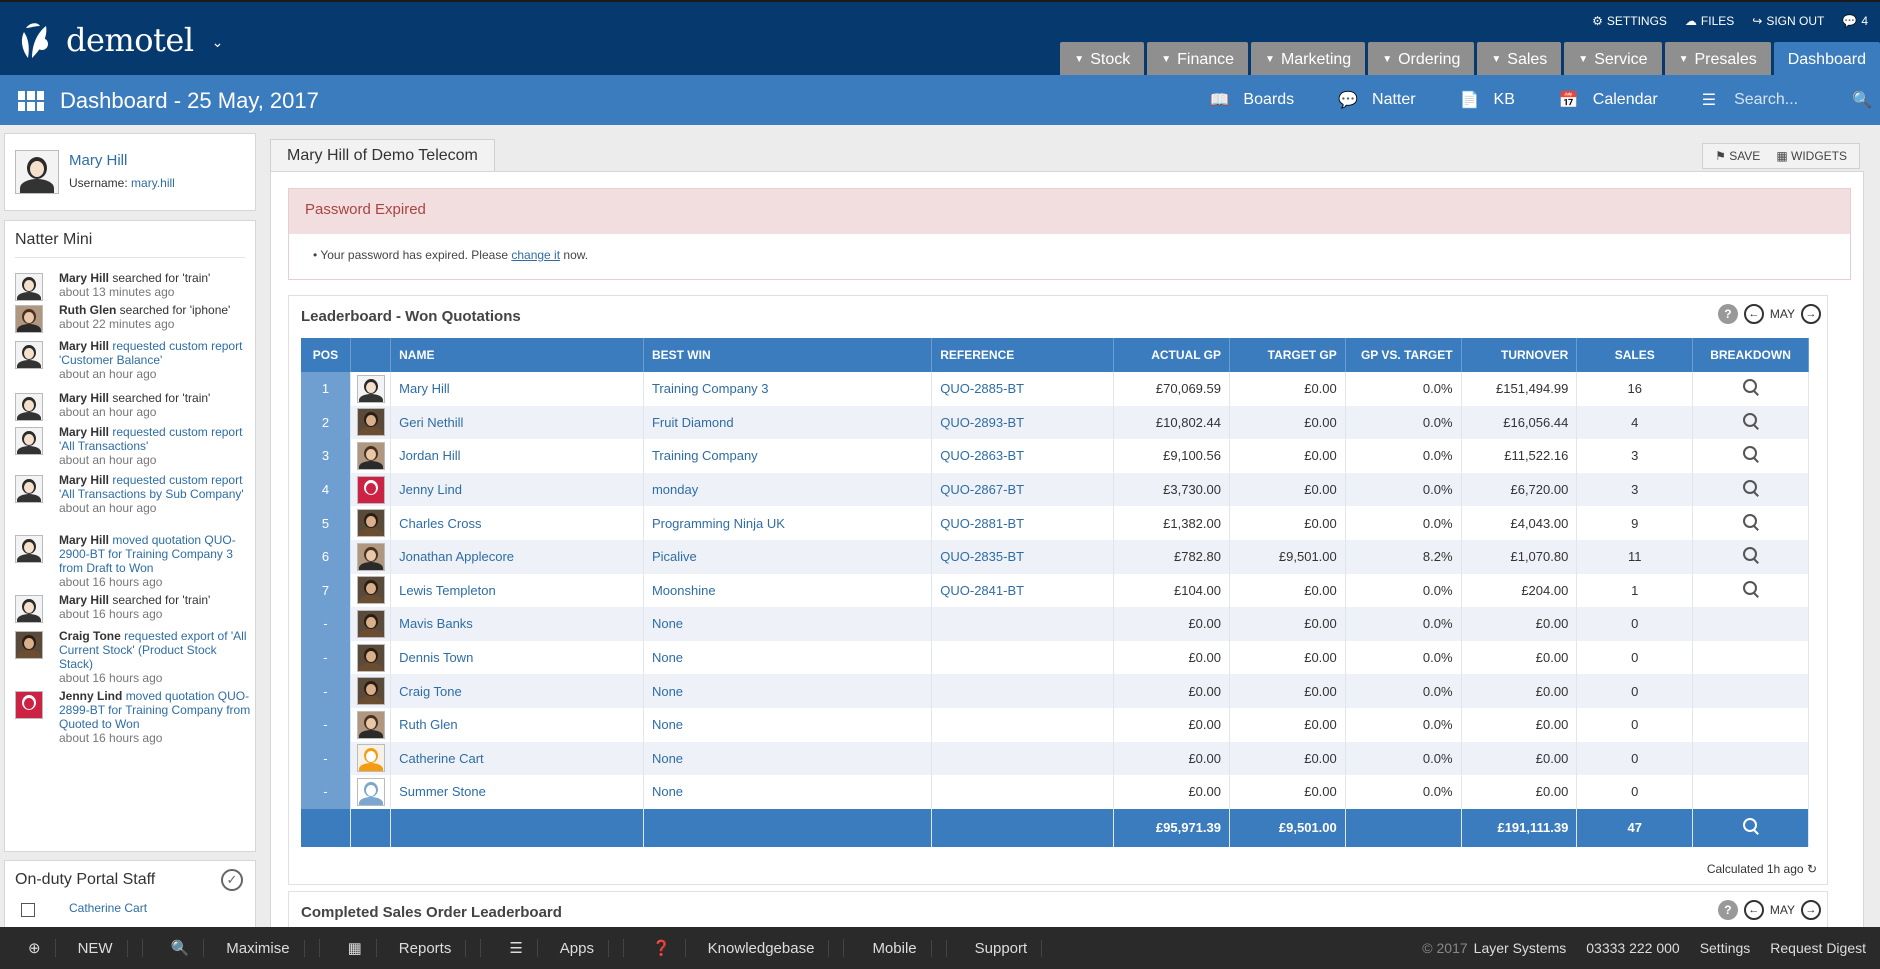 The height and width of the screenshot is (969, 1880). Describe the element at coordinates (1750, 355) in the screenshot. I see `col-breakdown-header: BREAKDOWN` at that location.